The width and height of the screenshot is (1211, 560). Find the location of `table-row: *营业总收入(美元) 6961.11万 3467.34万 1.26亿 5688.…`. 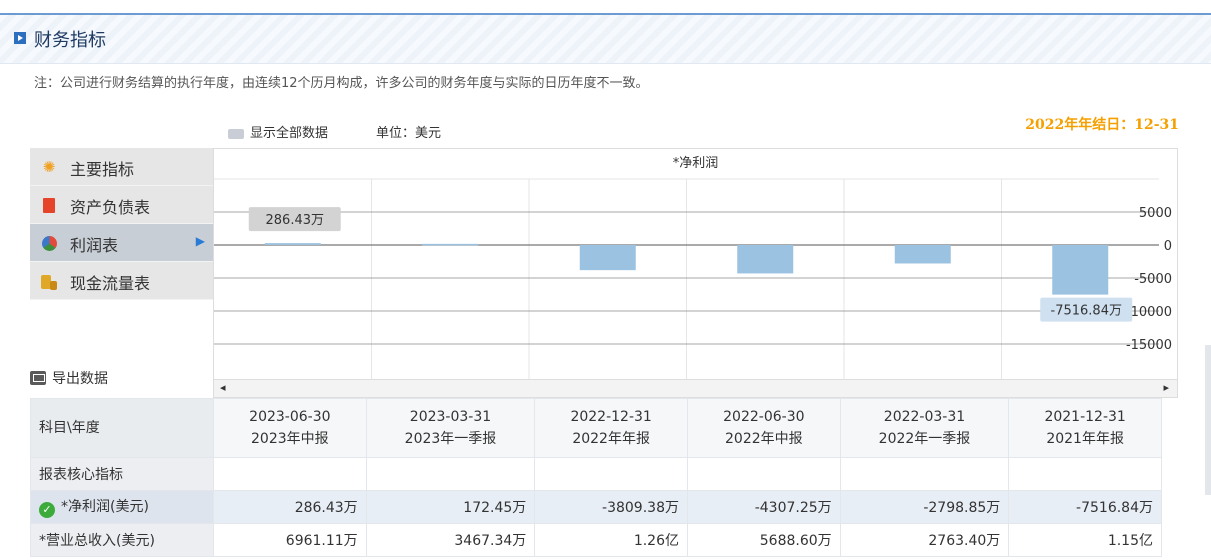

table-row: *营业总收入(美元) 6961.11万 3467.34万 1.26亿 5688.… is located at coordinates (596, 540).